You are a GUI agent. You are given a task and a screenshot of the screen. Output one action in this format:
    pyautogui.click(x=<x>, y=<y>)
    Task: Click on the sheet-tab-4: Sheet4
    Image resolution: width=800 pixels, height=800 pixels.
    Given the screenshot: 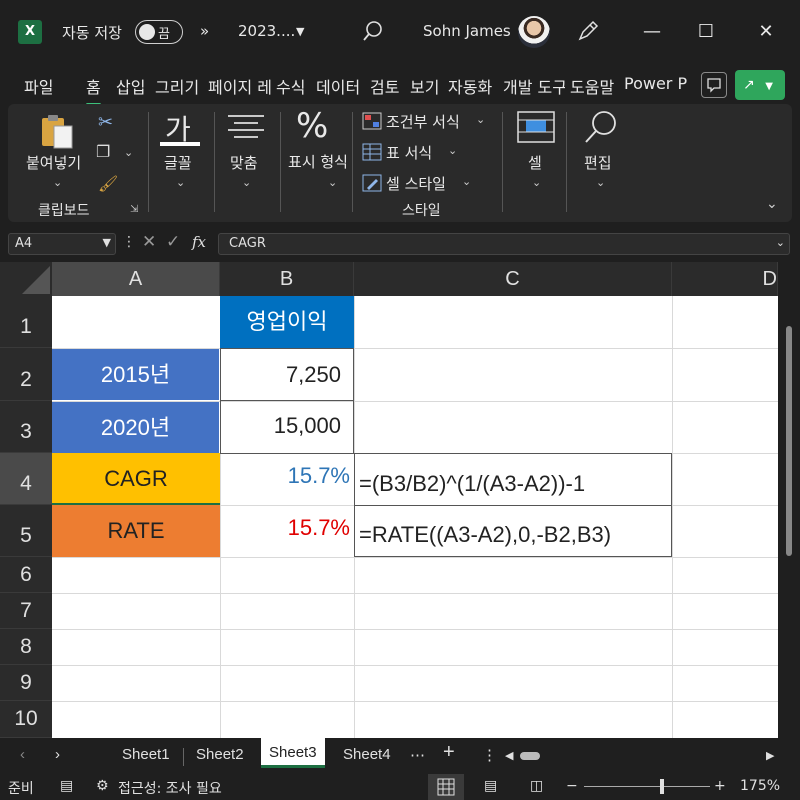 What is the action you would take?
    pyautogui.click(x=367, y=754)
    